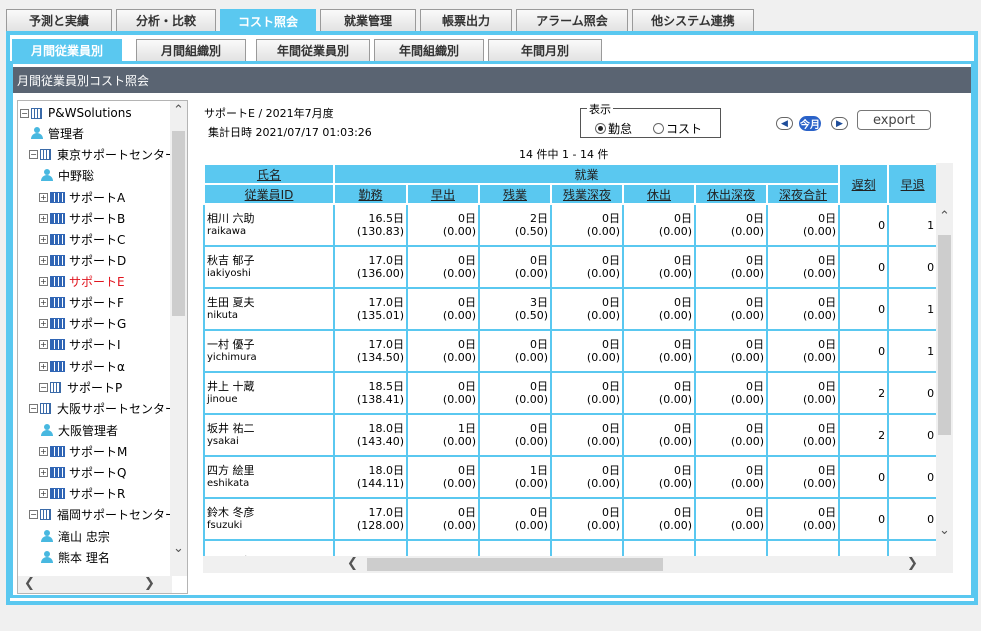 This screenshot has width=981, height=631. What do you see at coordinates (67, 50) in the screenshot?
I see `sub-tab-0: 月間従業員別` at bounding box center [67, 50].